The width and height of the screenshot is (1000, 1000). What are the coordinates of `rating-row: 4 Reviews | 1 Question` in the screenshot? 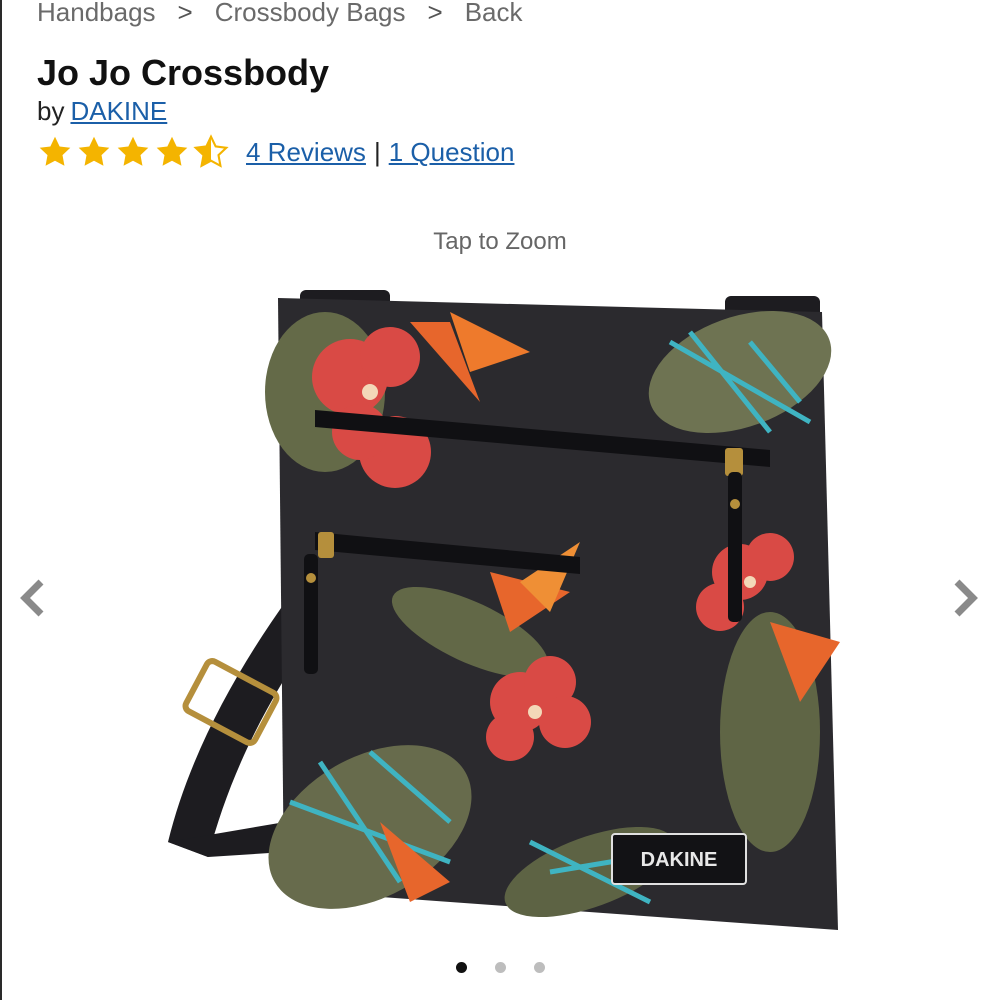 It's located at (275, 152).